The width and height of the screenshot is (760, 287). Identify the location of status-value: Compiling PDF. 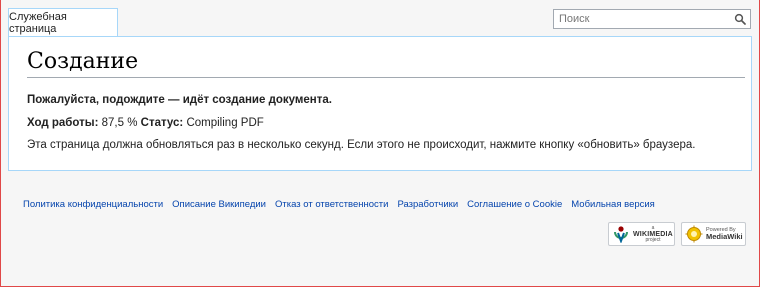
(225, 123).